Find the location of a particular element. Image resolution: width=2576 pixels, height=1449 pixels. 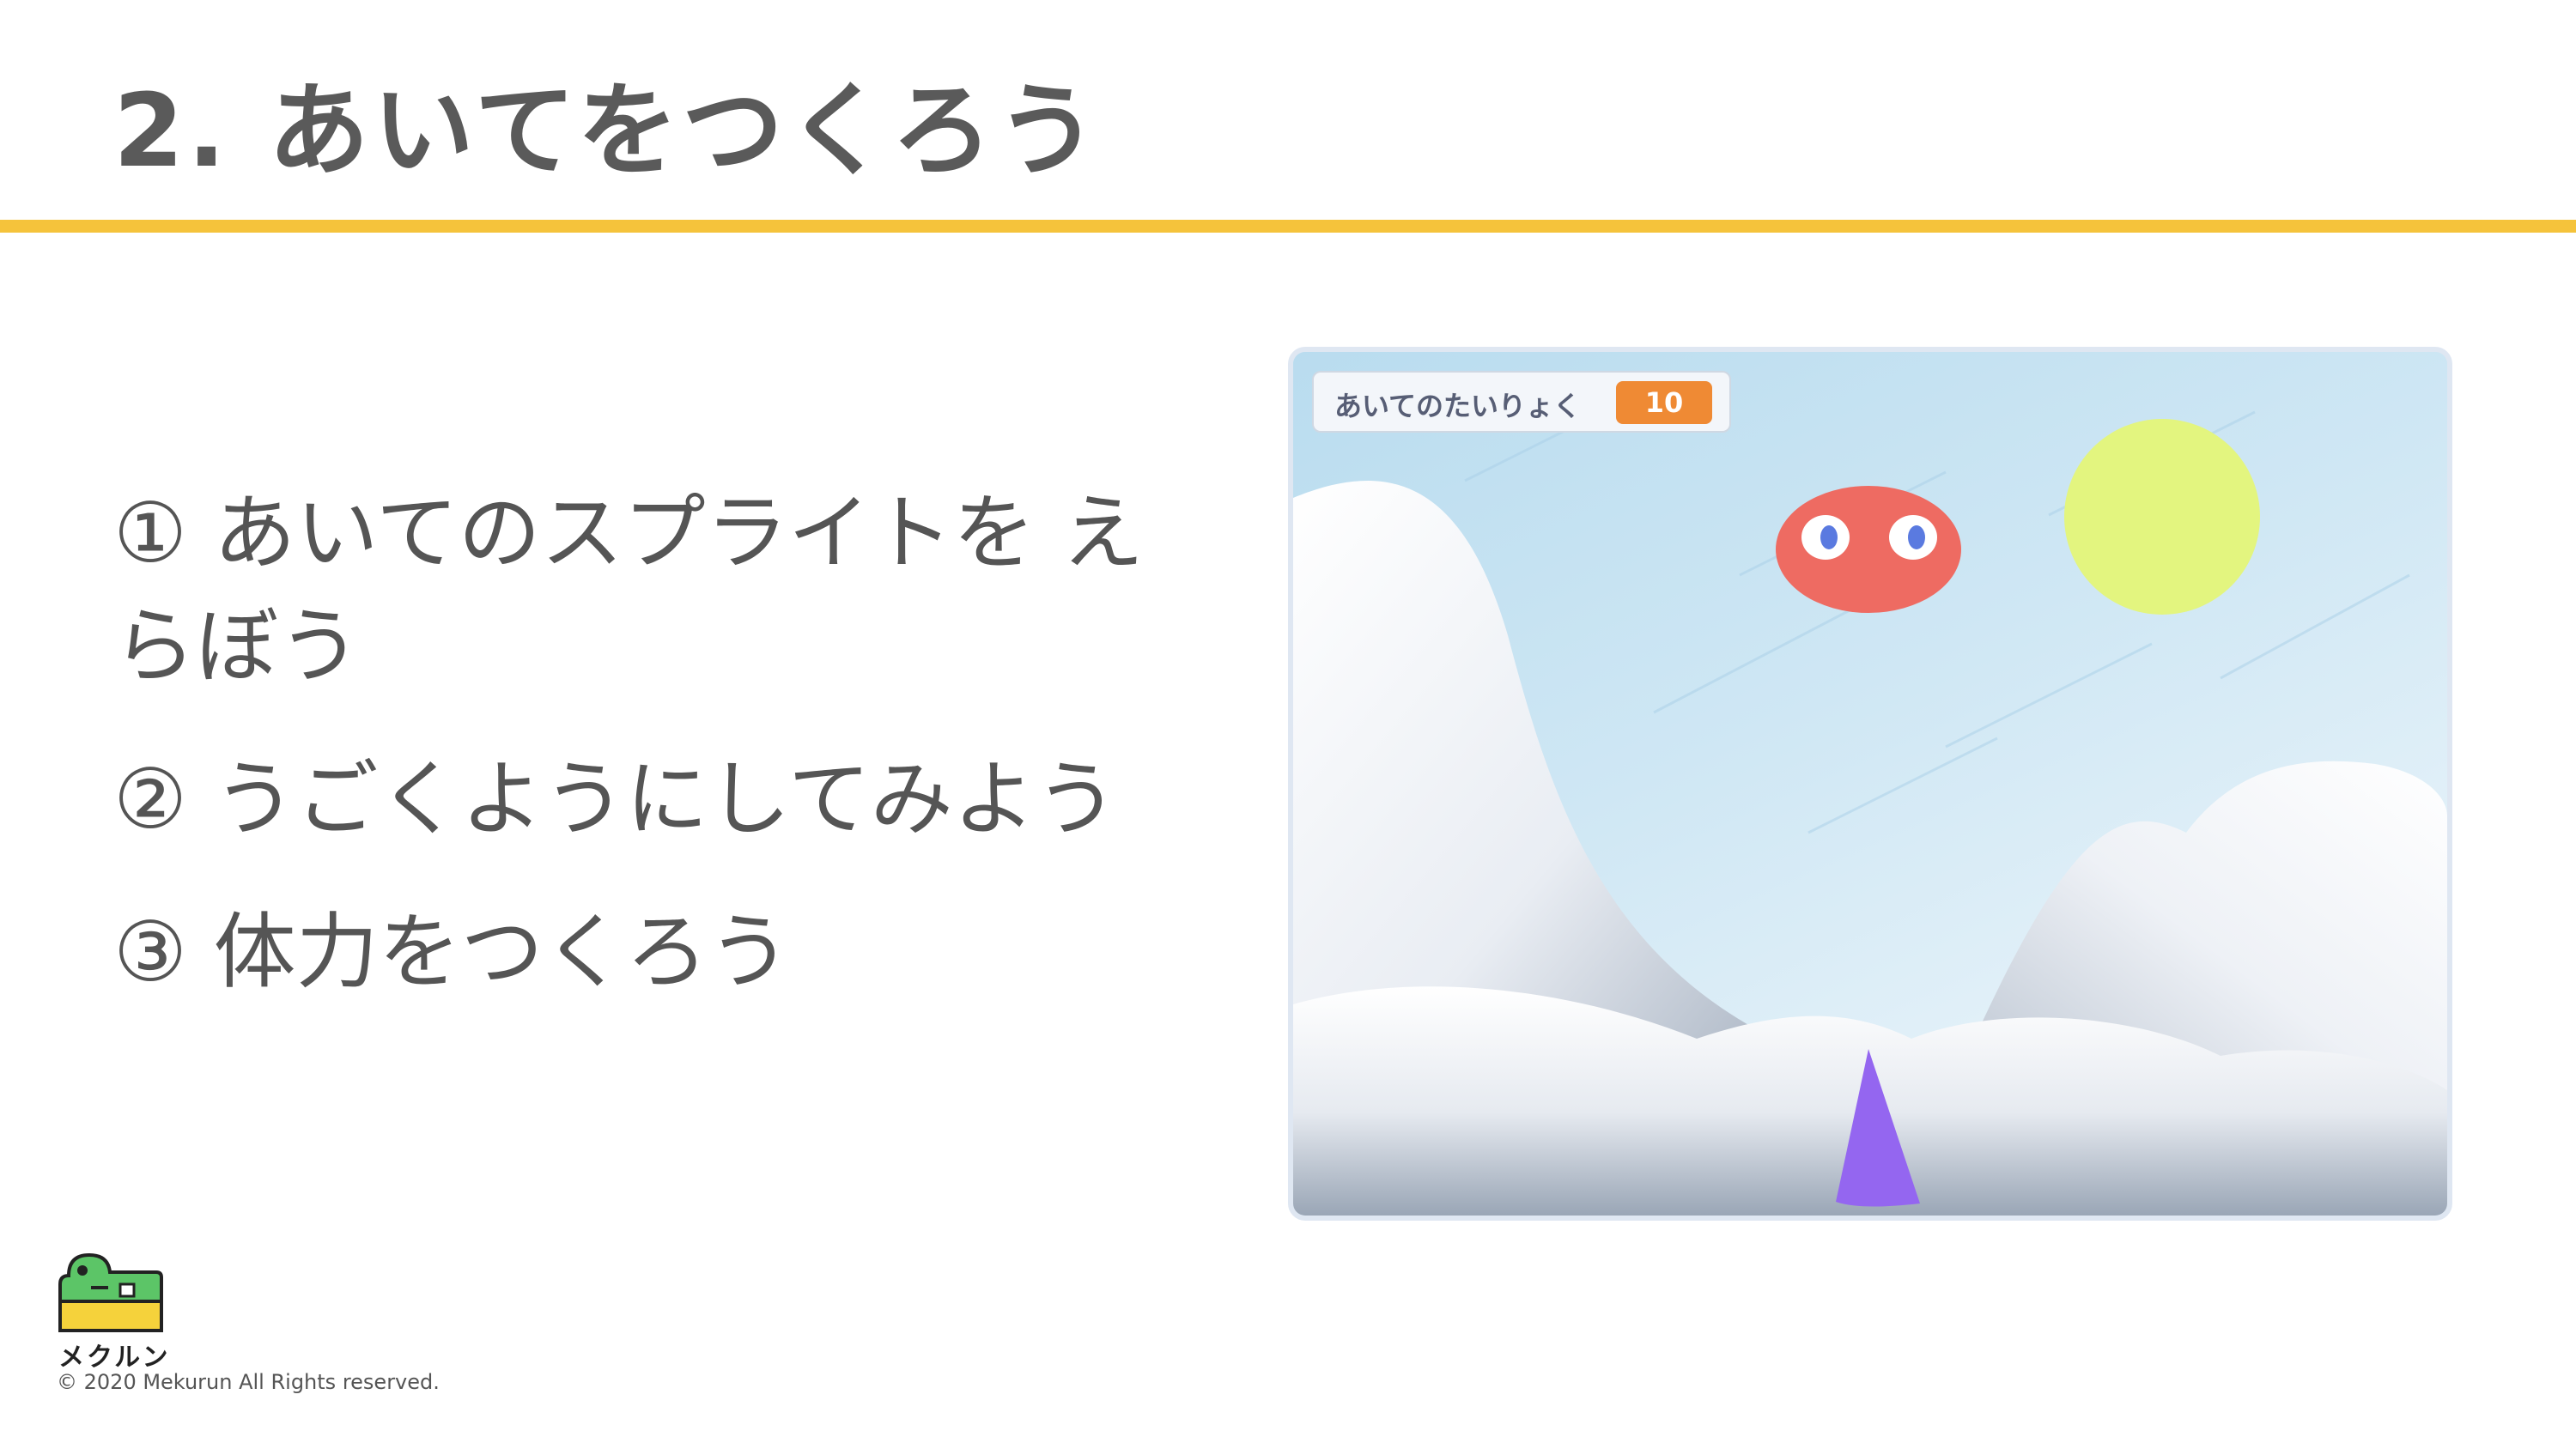

slide-title: 2. あいてをつくろう is located at coordinates (607, 130).